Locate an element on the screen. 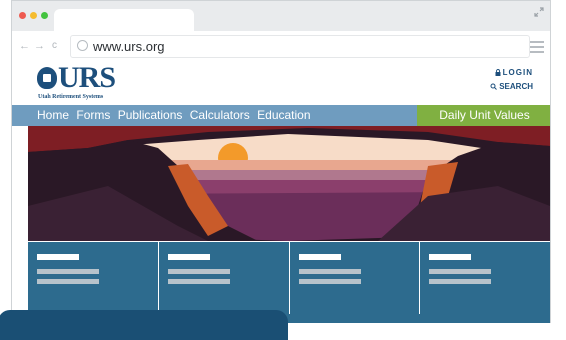 The image size is (566, 340). minimize-window-dot is located at coordinates (33, 15).